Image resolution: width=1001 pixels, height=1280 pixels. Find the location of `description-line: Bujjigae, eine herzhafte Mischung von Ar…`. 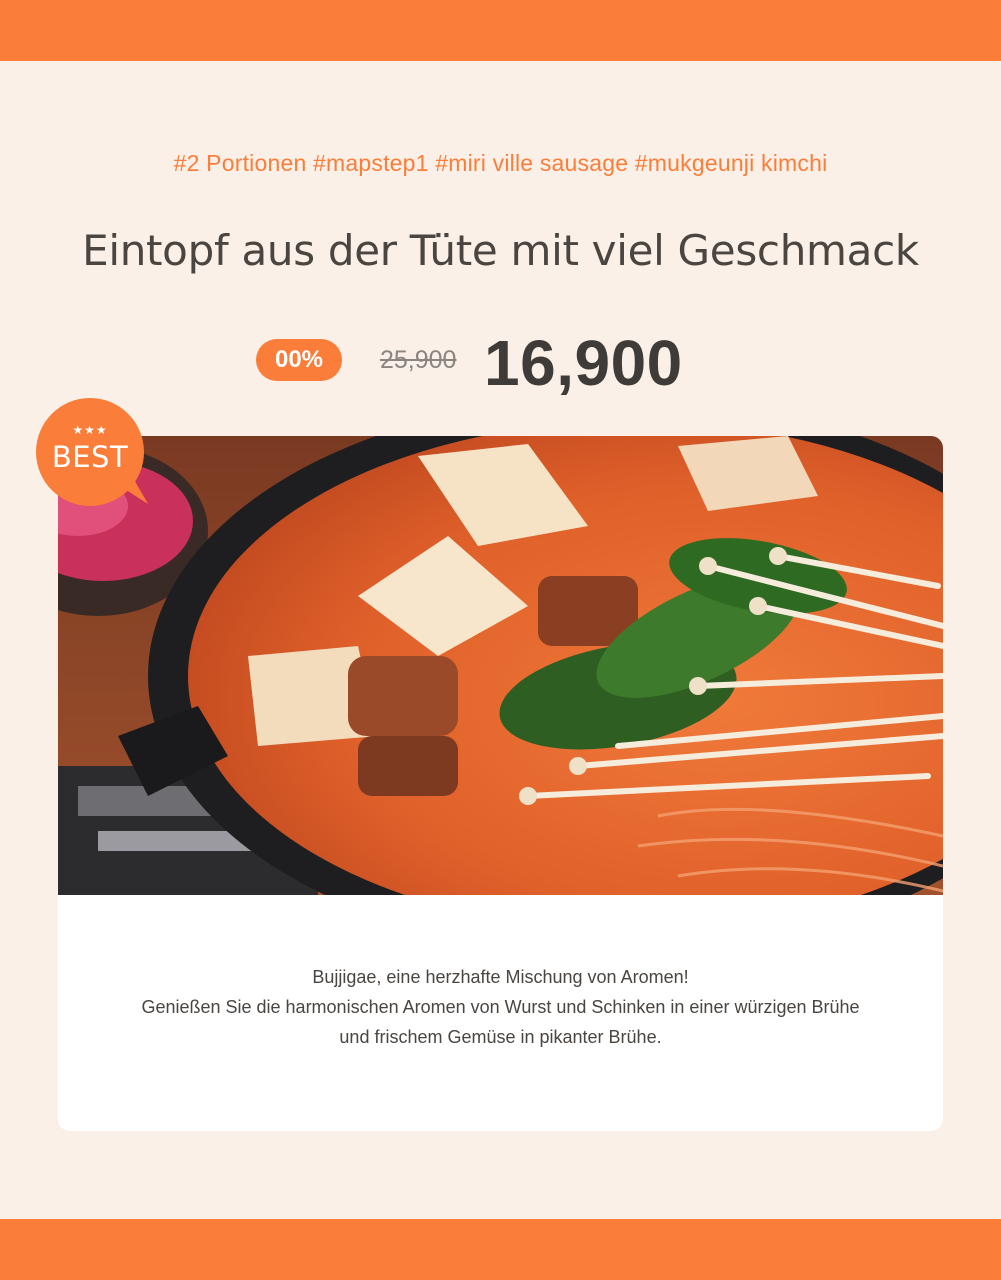

description-line: Bujjigae, eine herzhafte Mischung von Ar… is located at coordinates (500, 977).